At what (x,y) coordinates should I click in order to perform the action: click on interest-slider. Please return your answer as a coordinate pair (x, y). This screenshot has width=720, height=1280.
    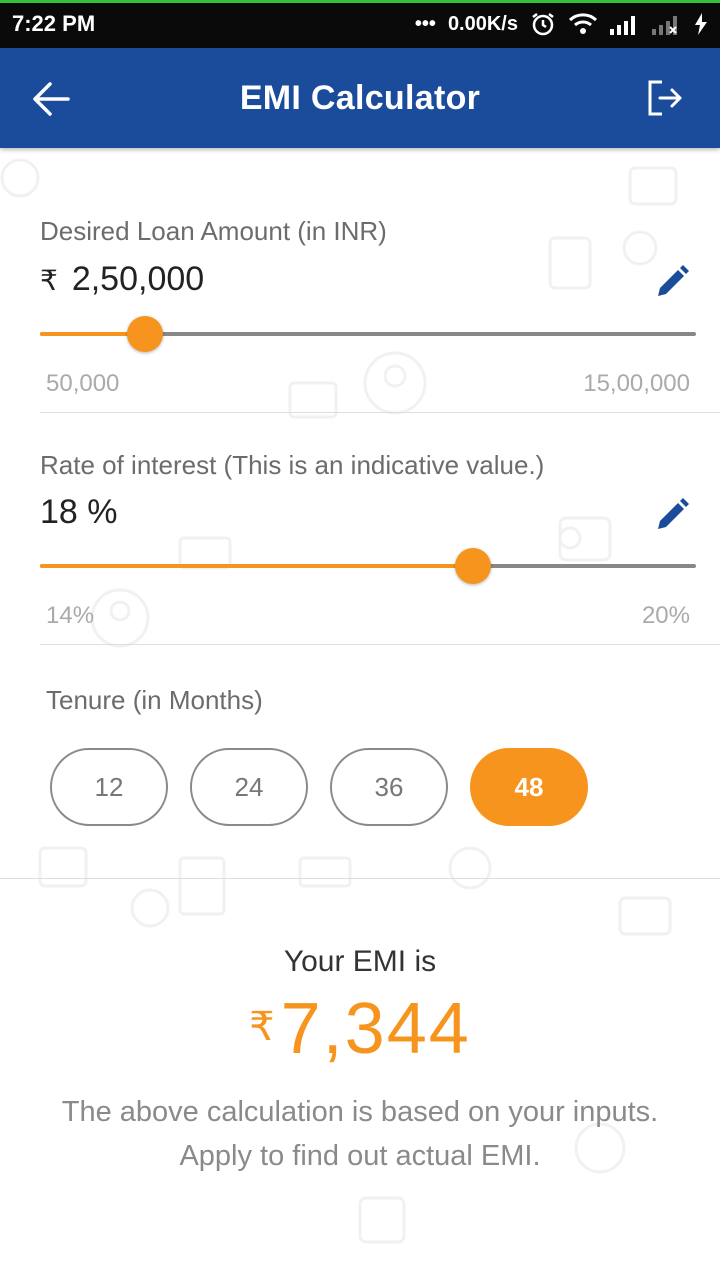
    Looking at the image, I should click on (368, 566).